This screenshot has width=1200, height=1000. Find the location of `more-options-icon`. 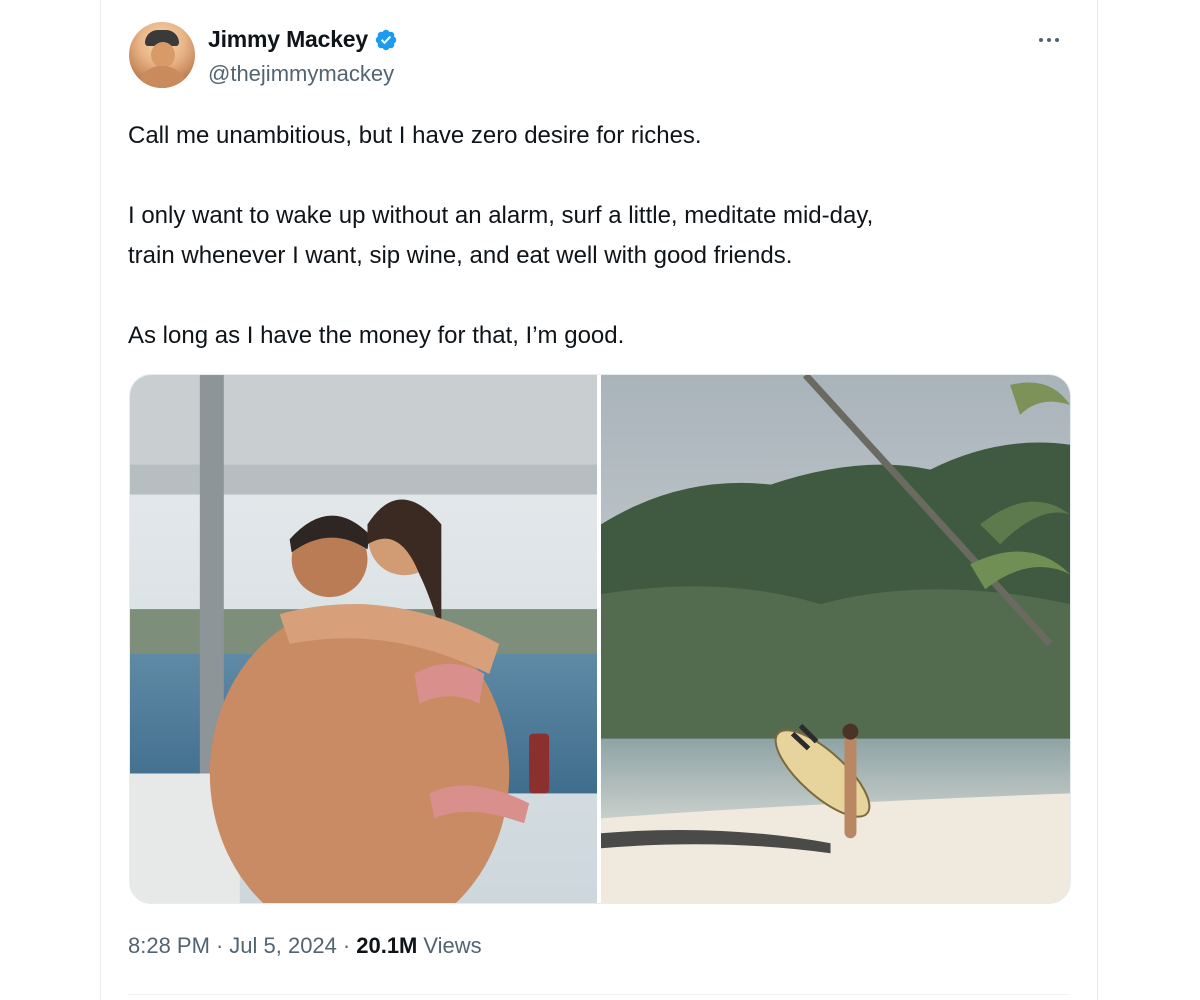

more-options-icon is located at coordinates (1049, 40).